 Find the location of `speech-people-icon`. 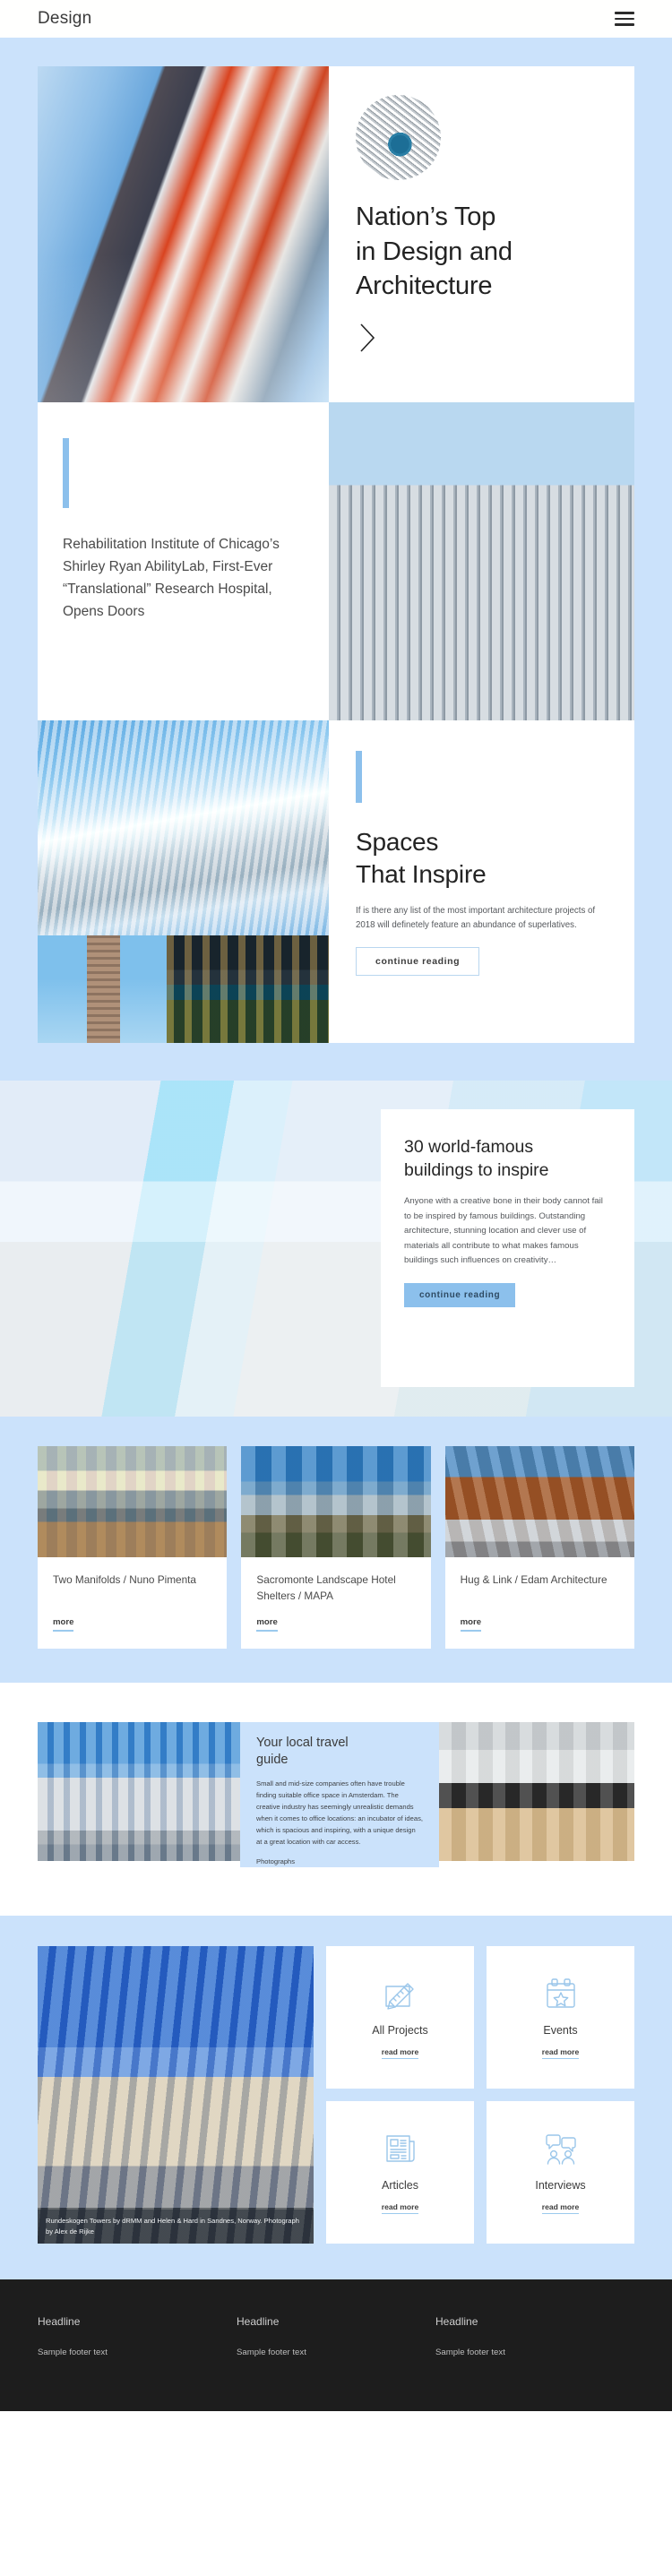

speech-people-icon is located at coordinates (561, 2148).